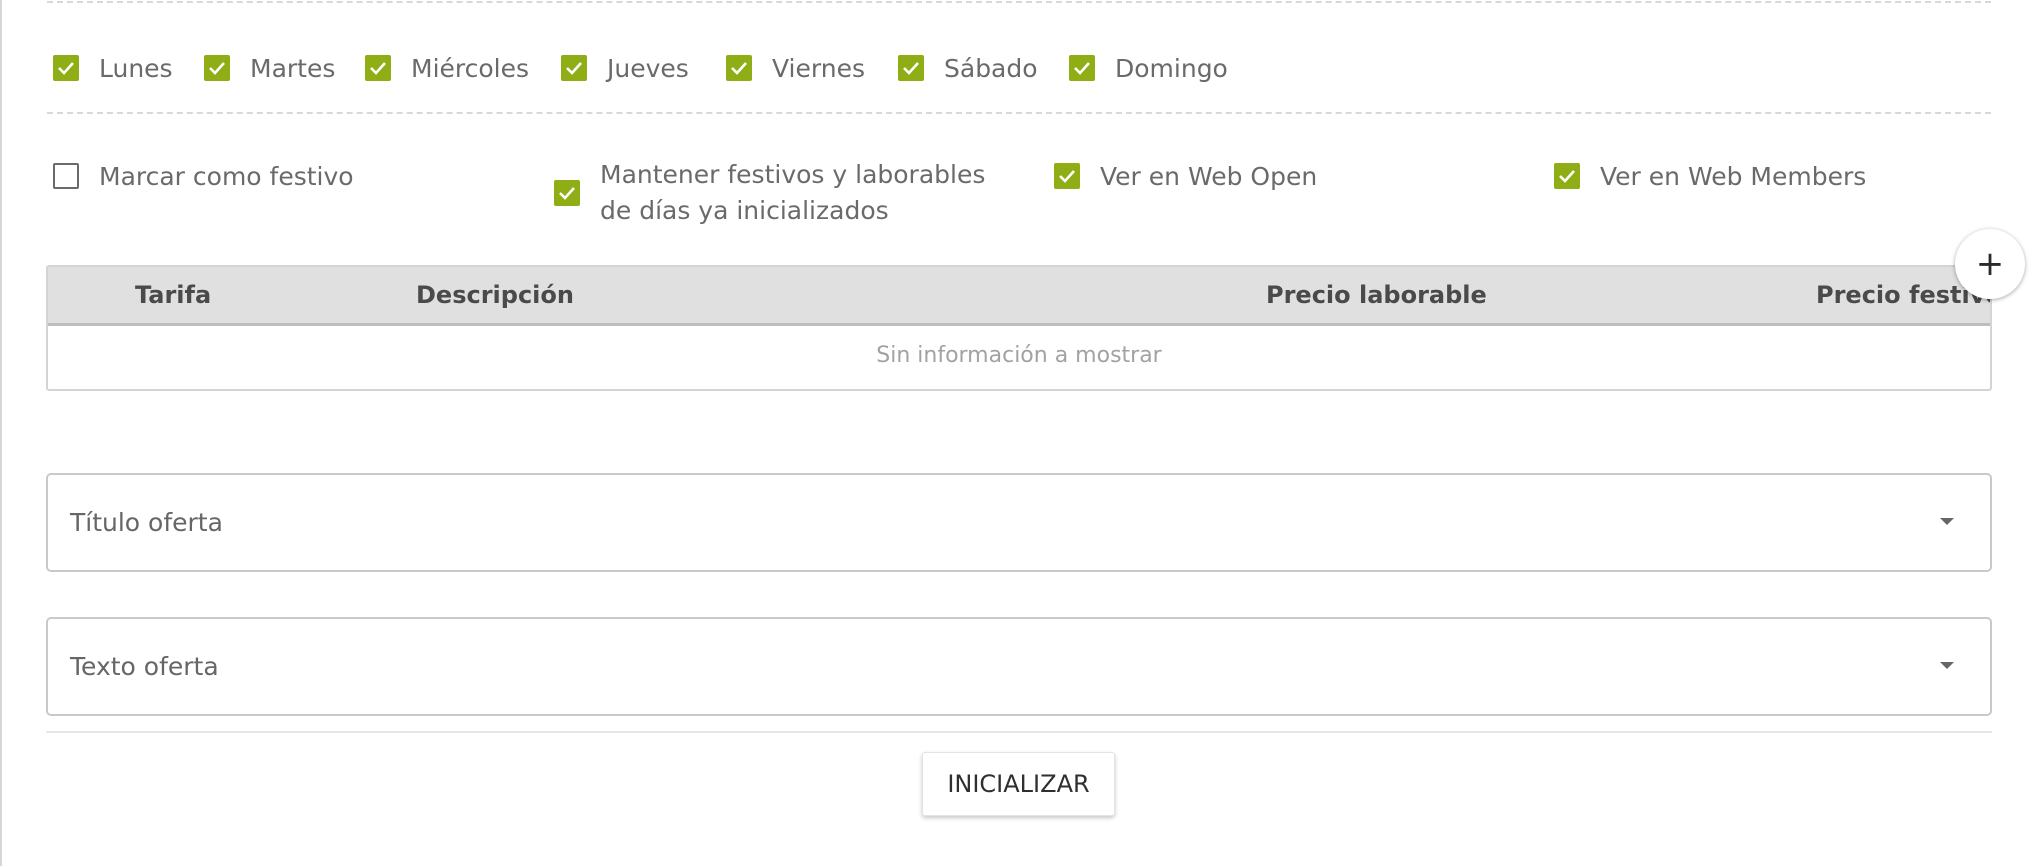 This screenshot has height=866, width=2031. Describe the element at coordinates (293, 68) in the screenshot. I see `checkbox-label: Martes` at that location.